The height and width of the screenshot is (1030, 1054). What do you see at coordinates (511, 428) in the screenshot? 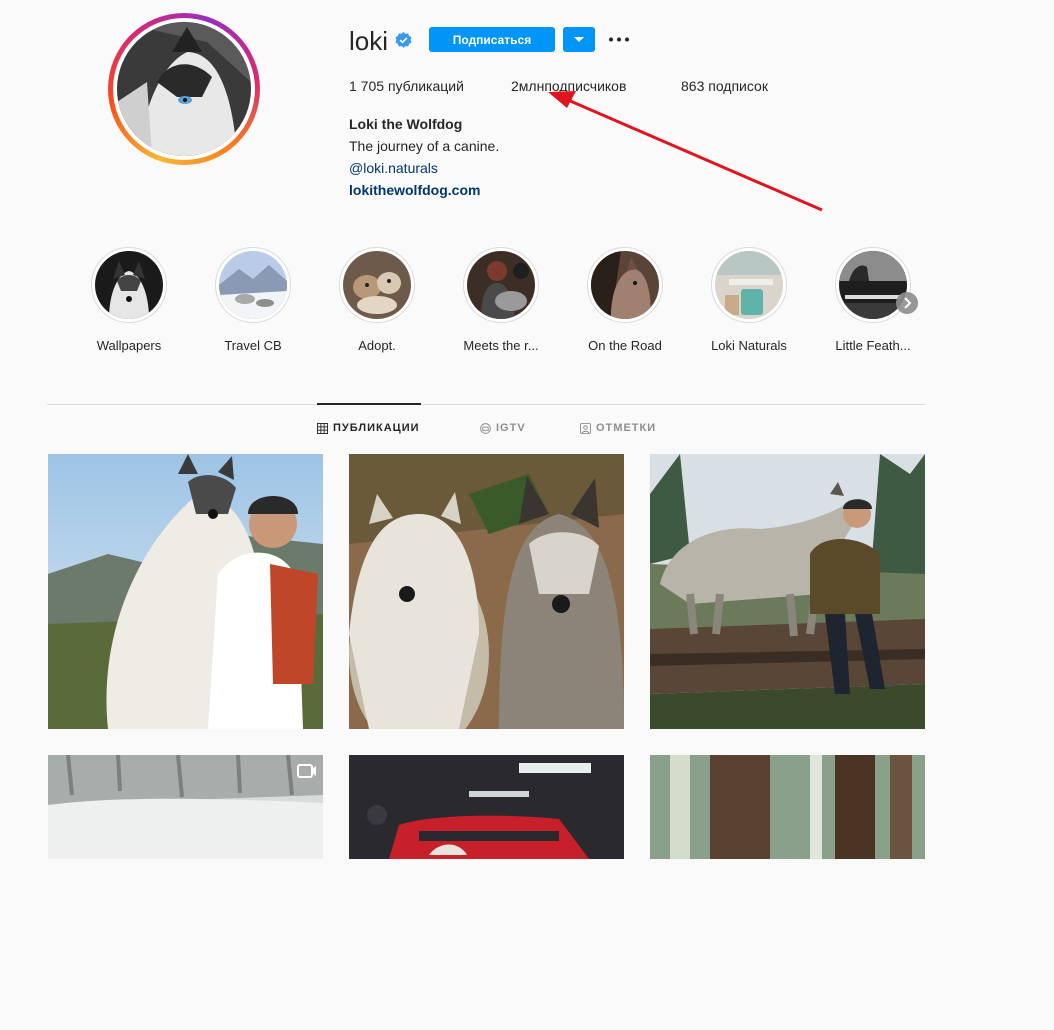
I see `tab-label: IGTV` at bounding box center [511, 428].